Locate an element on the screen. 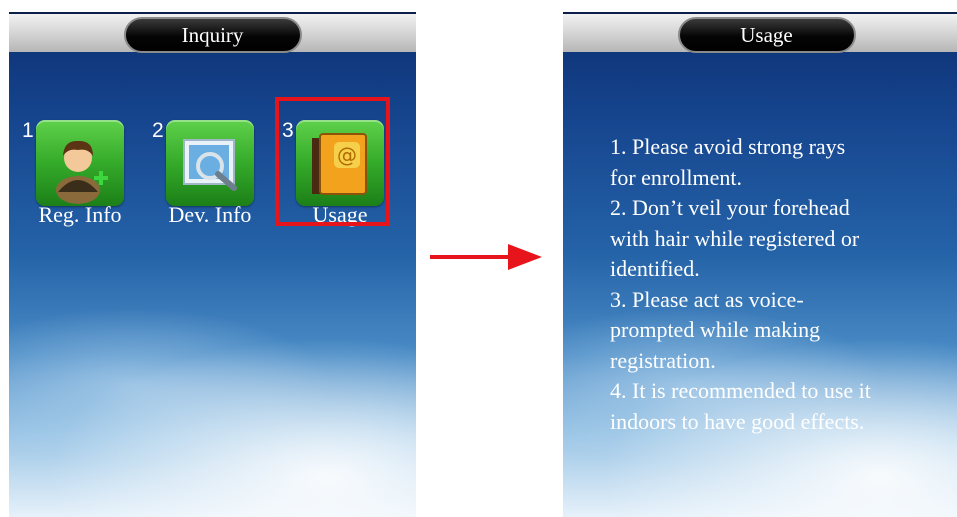 This screenshot has height=517, width=957. usage-line: indoors to have good effects. is located at coordinates (737, 421).